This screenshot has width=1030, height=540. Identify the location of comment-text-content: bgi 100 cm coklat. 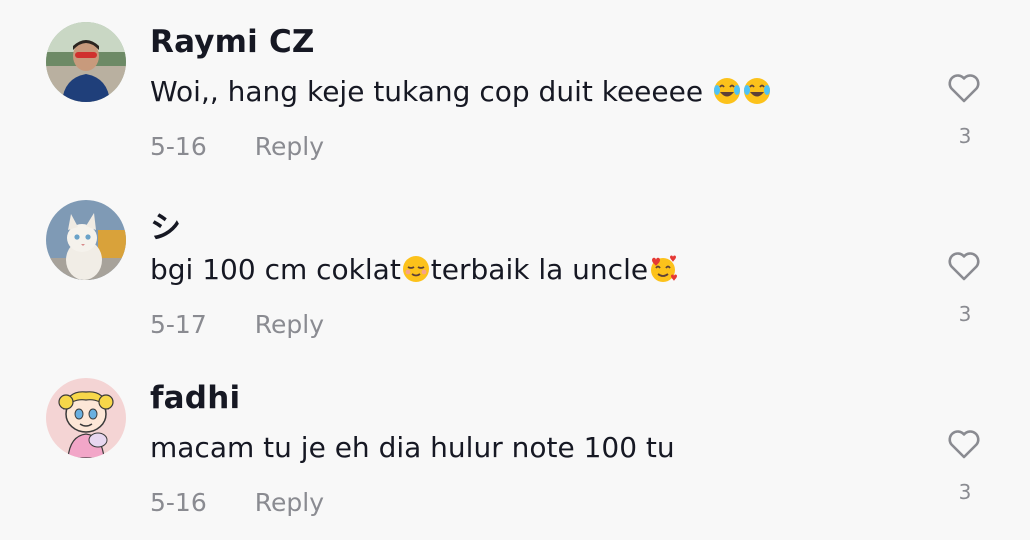
(275, 269).